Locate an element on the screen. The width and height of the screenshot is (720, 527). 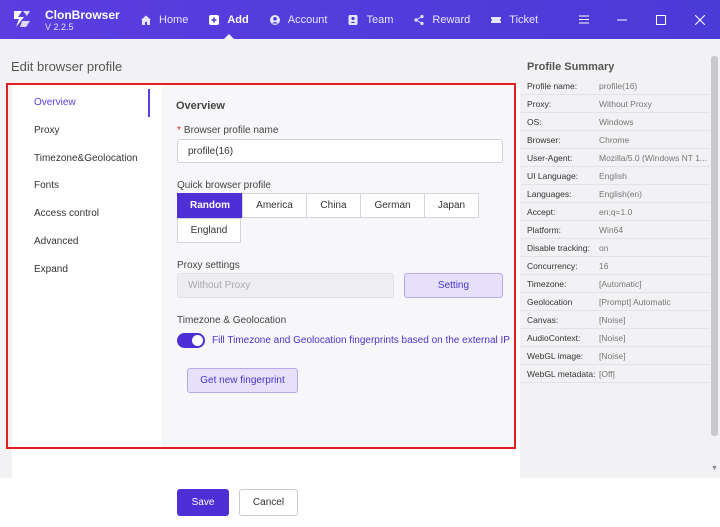
cancel-button: Cancel is located at coordinates (268, 502).